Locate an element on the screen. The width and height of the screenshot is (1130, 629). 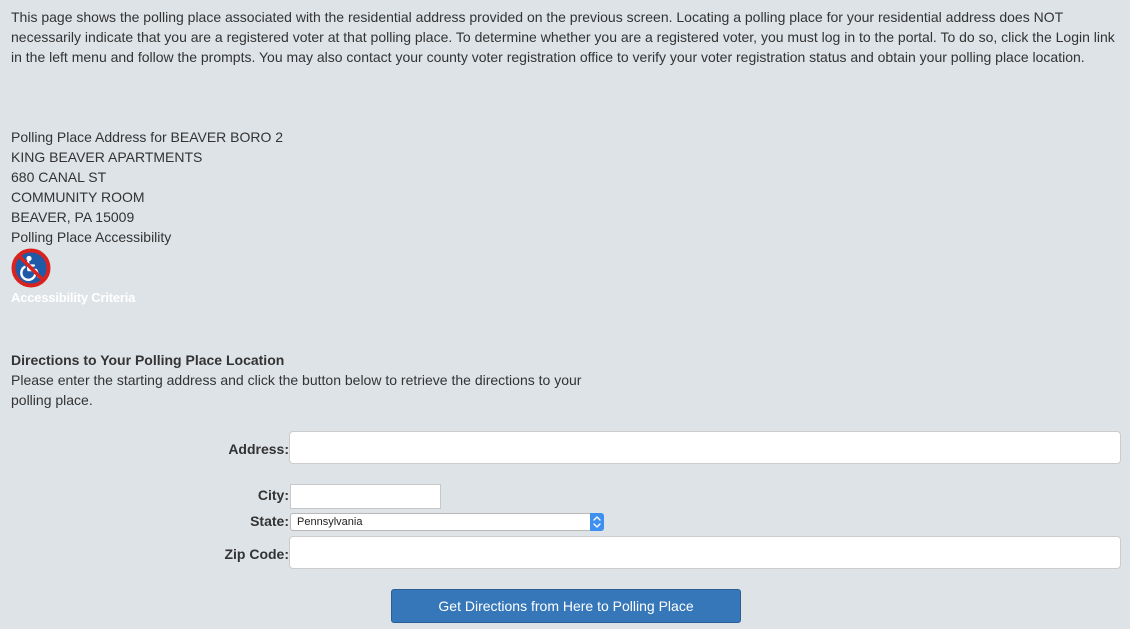
zip-code-field is located at coordinates (705, 552).